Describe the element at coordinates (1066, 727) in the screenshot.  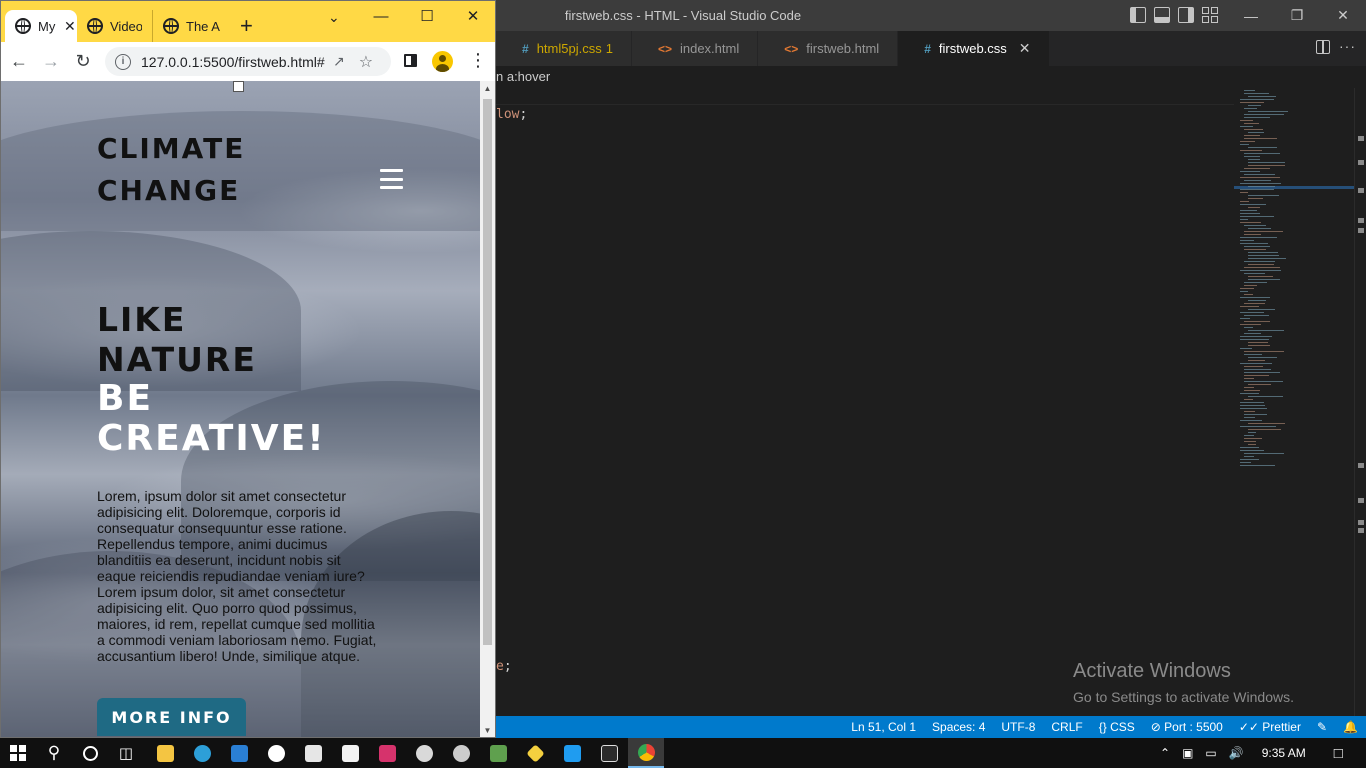
I see `end-of-line: CRLF` at that location.